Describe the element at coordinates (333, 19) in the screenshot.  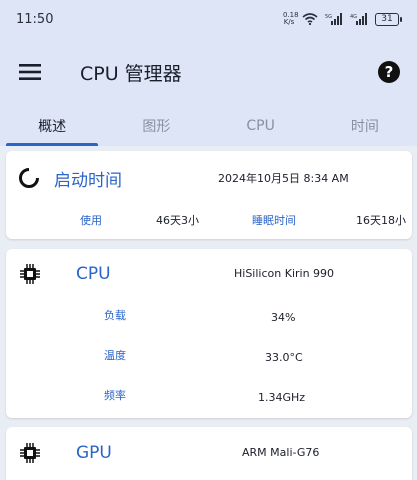
I see `signal-5g-icon: 5G` at that location.